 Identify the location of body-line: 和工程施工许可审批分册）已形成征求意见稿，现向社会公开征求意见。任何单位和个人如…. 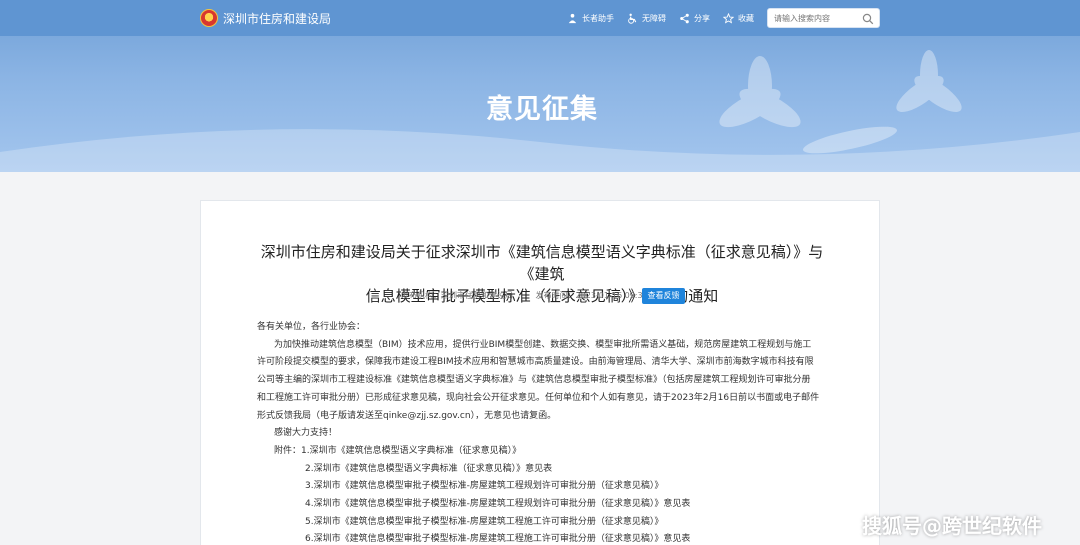
(538, 397).